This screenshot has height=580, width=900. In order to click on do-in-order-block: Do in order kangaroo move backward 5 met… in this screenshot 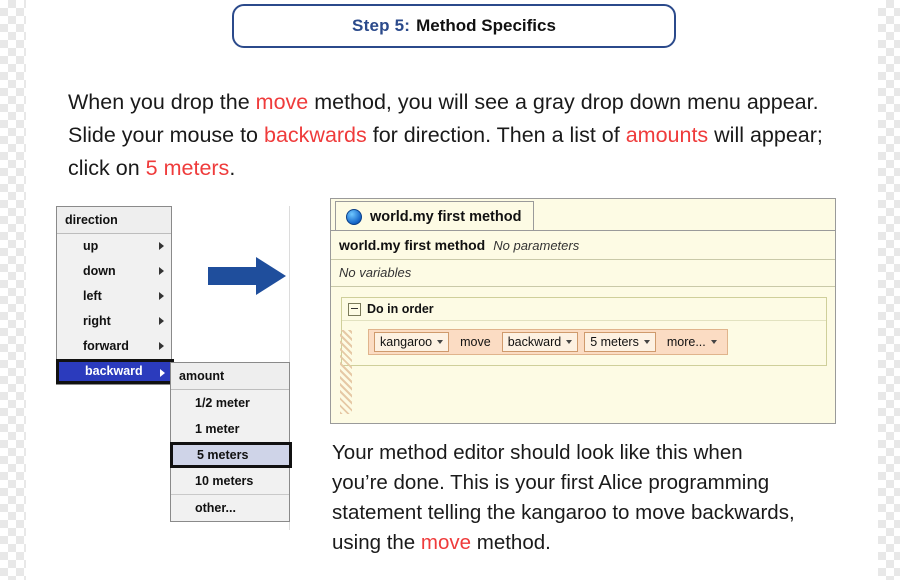, I will do `click(584, 331)`.